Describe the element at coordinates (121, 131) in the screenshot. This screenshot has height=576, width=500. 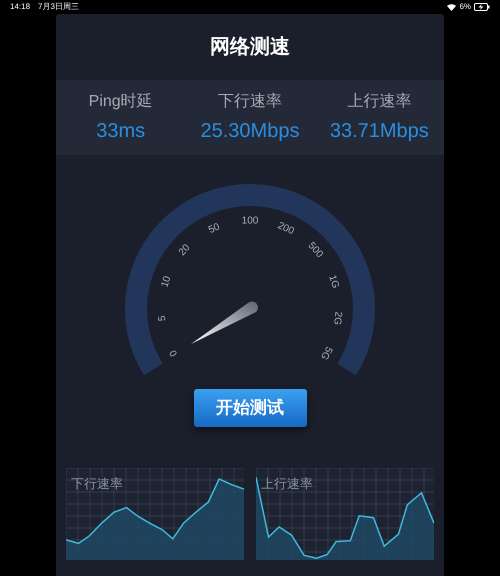
I see `stat-value: 33ms` at that location.